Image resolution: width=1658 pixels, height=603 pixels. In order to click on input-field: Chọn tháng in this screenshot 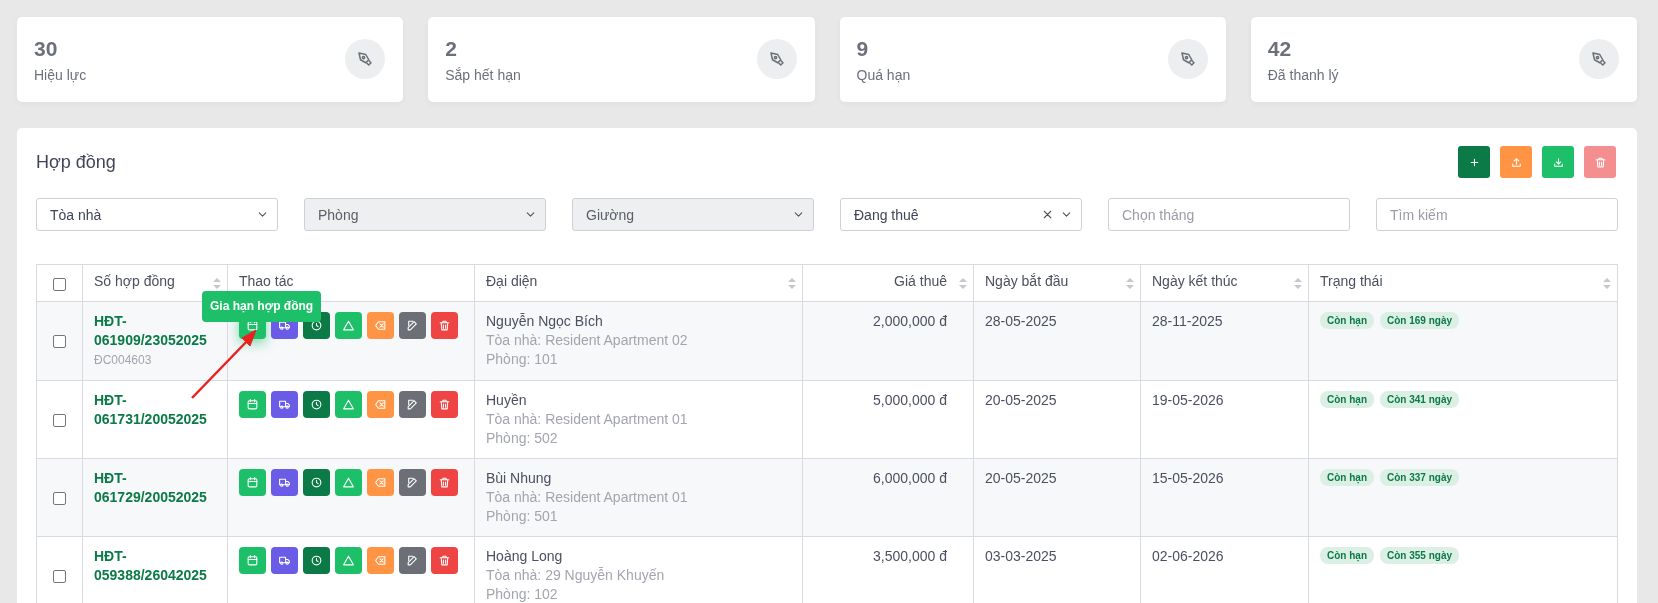, I will do `click(1229, 214)`.